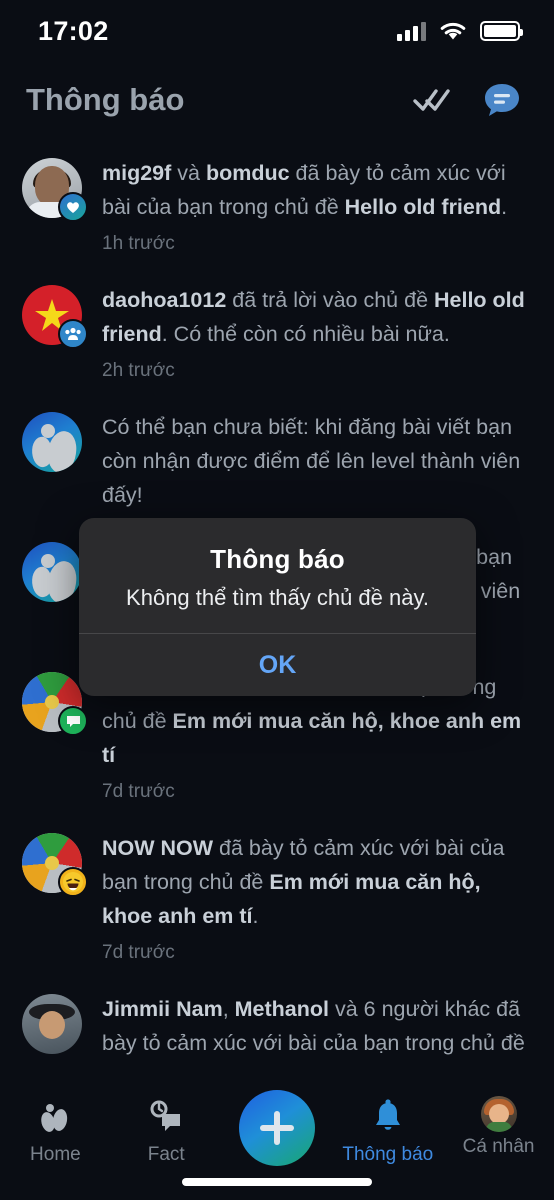 Image resolution: width=554 pixels, height=1200 pixels. I want to click on tab-home: Home, so click(55, 1131).